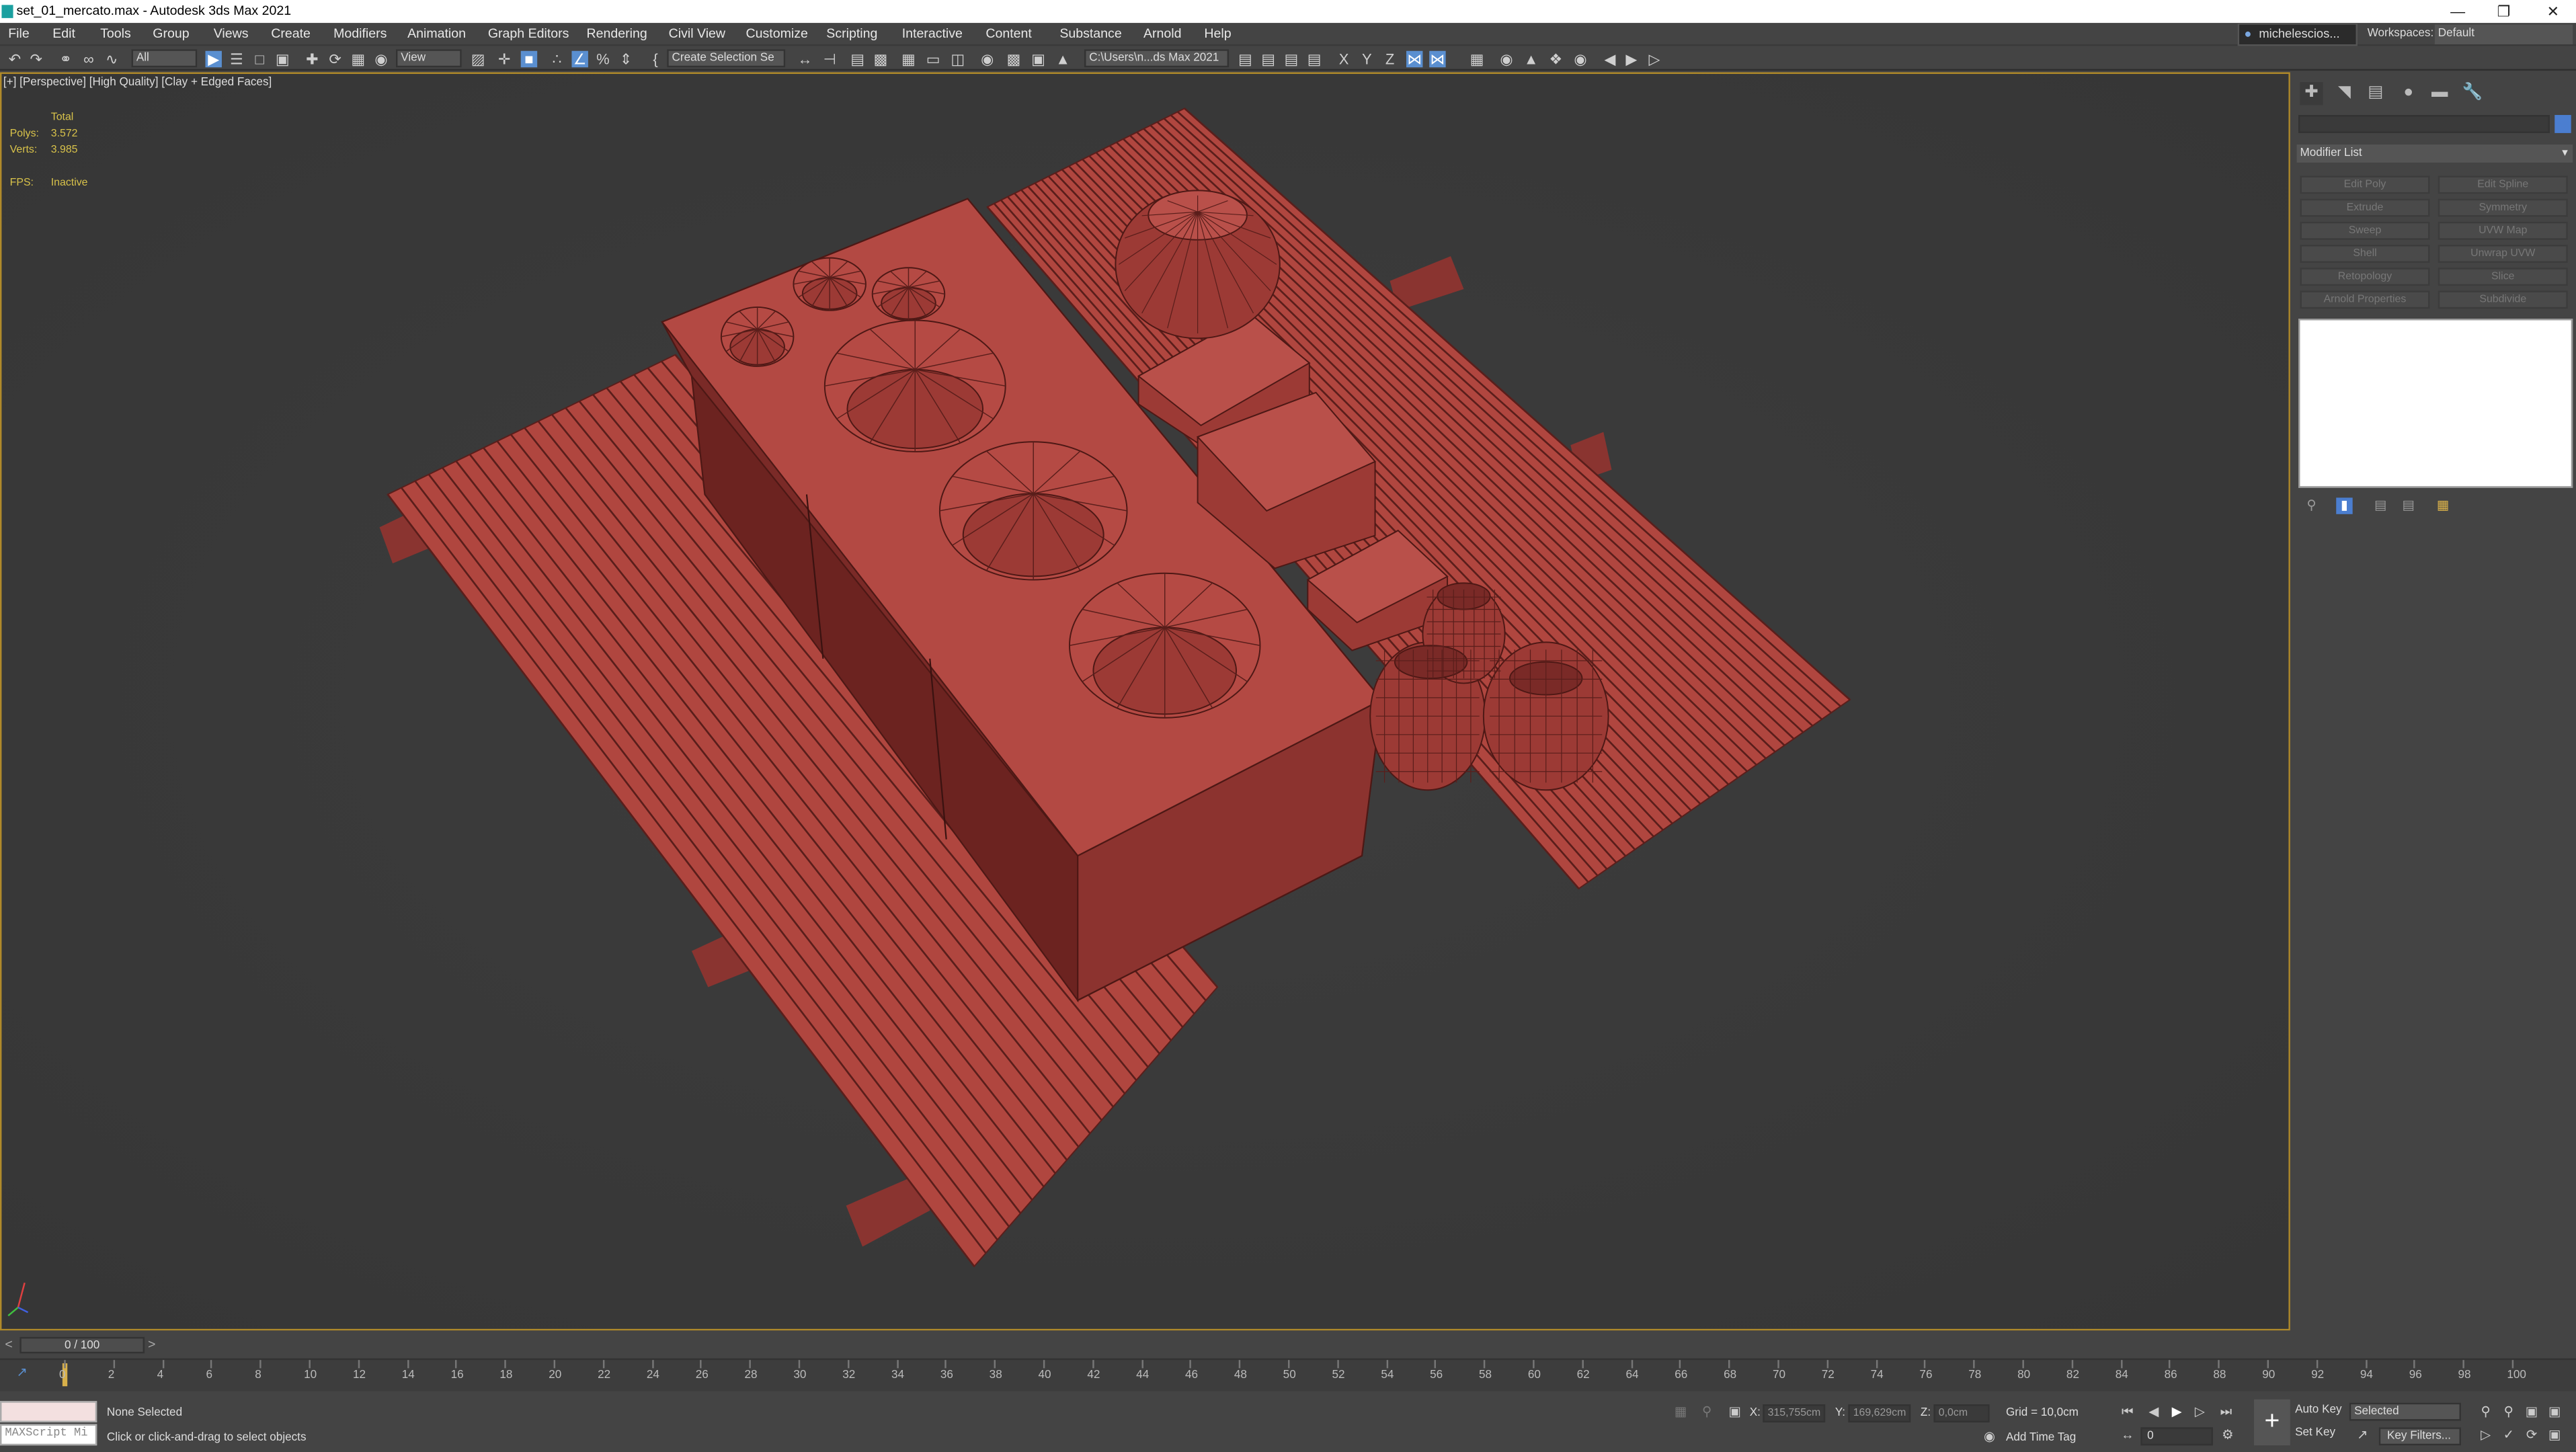 Image resolution: width=2576 pixels, height=1452 pixels. What do you see at coordinates (1389, 59) in the screenshot?
I see `axis-z-button: Z` at bounding box center [1389, 59].